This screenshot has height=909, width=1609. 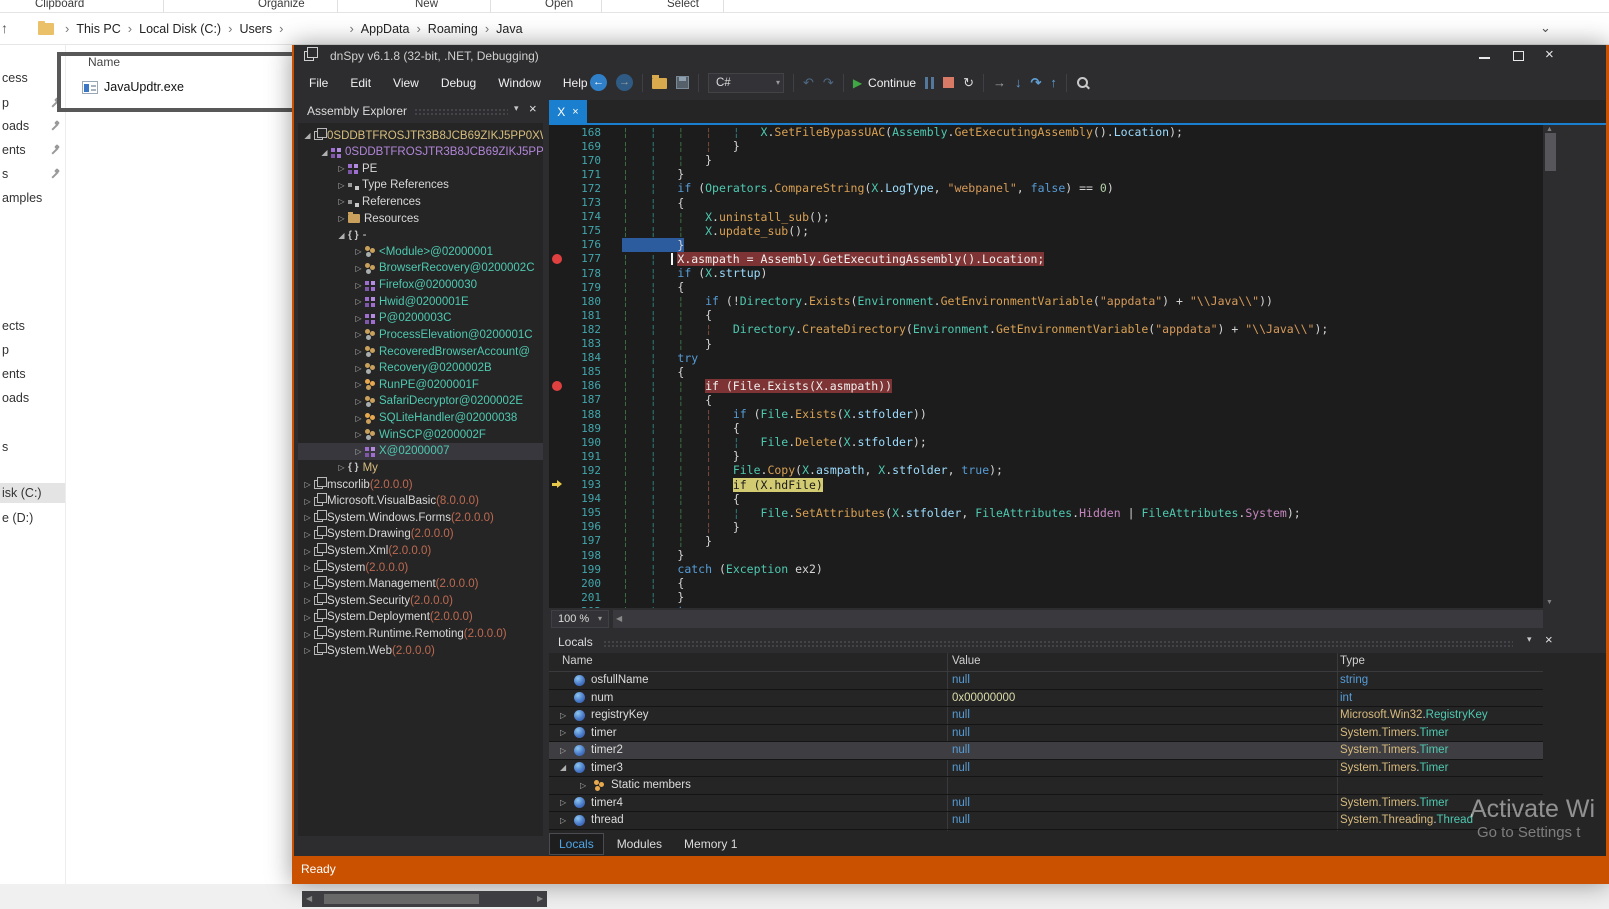 What do you see at coordinates (857, 83) in the screenshot?
I see `continue-play-icon: ▶` at bounding box center [857, 83].